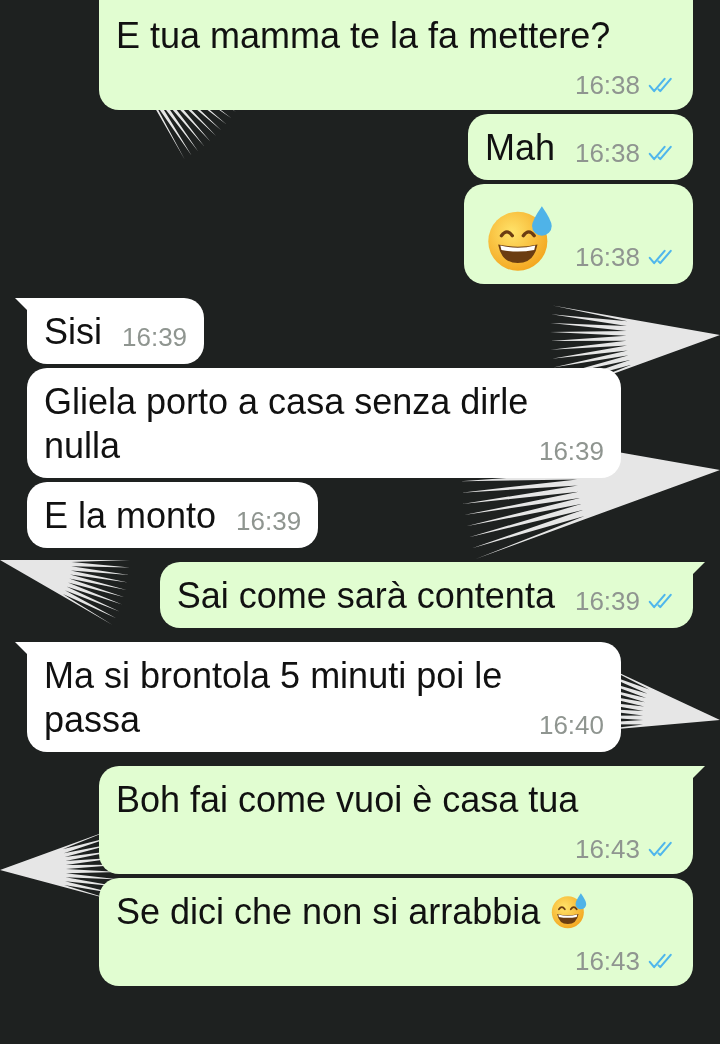  I want to click on message-text: Ma si brontola 5 minuti poi le passa, so click(273, 697).